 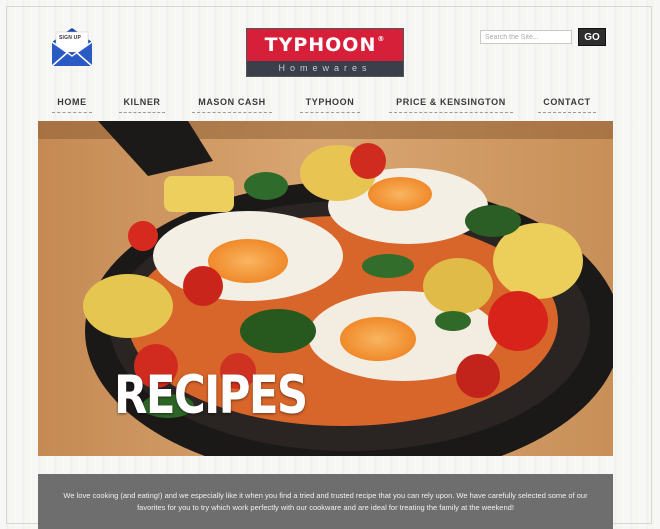 I want to click on sign-up-link: SIGN UP, so click(x=72, y=46).